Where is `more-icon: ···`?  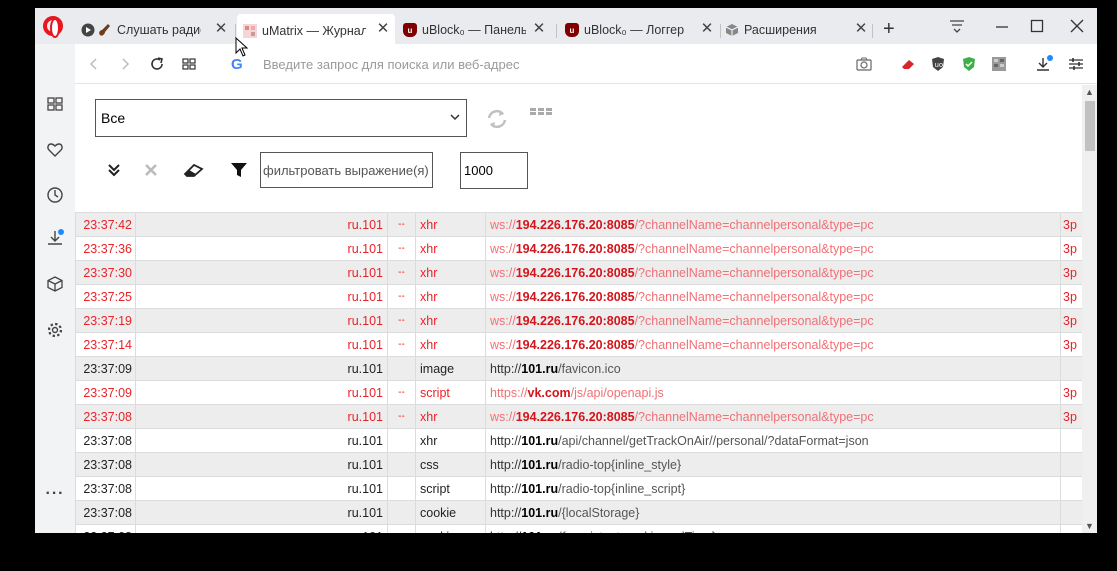
more-icon: ··· is located at coordinates (55, 494).